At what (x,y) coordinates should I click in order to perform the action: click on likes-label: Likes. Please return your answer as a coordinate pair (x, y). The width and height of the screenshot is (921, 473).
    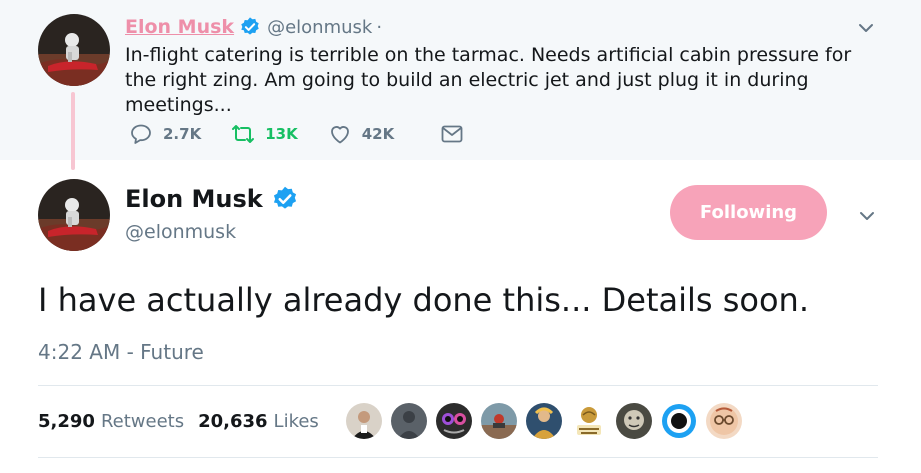
    Looking at the image, I should click on (296, 421).